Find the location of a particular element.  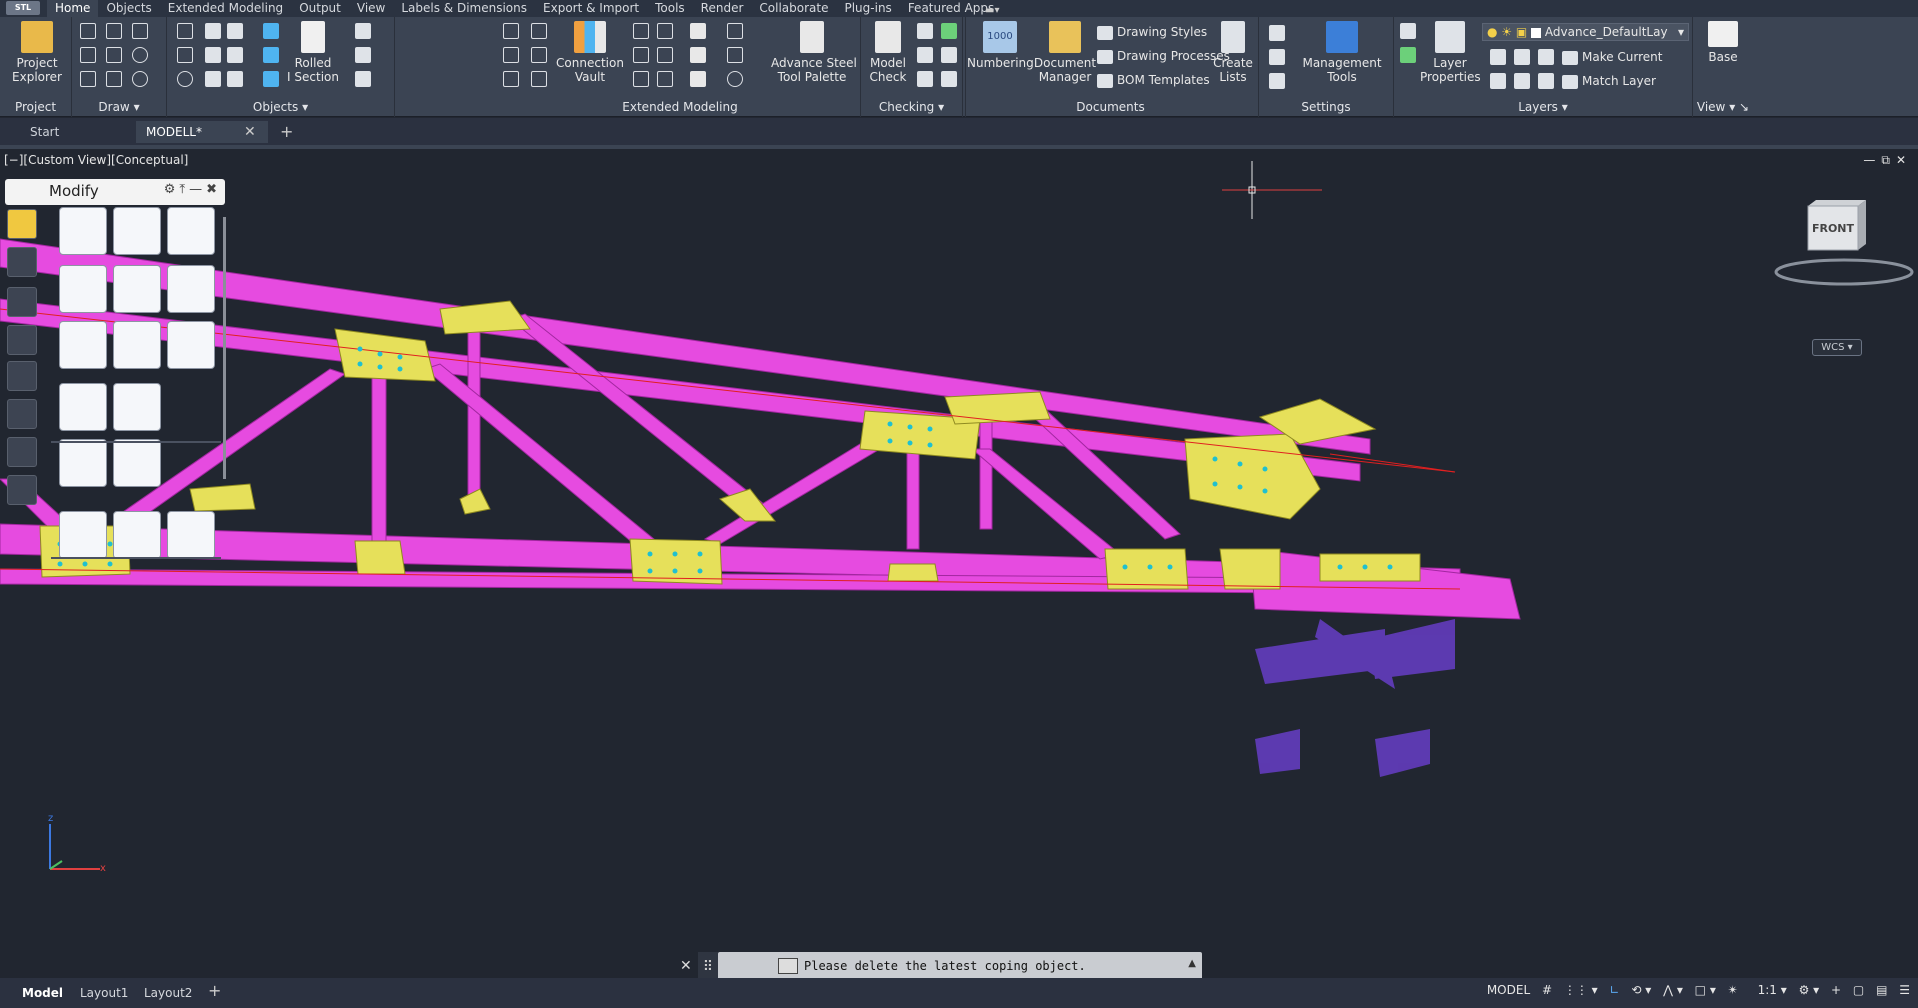

gear-status-icon: ⚙ ▾ is located at coordinates (1809, 990).